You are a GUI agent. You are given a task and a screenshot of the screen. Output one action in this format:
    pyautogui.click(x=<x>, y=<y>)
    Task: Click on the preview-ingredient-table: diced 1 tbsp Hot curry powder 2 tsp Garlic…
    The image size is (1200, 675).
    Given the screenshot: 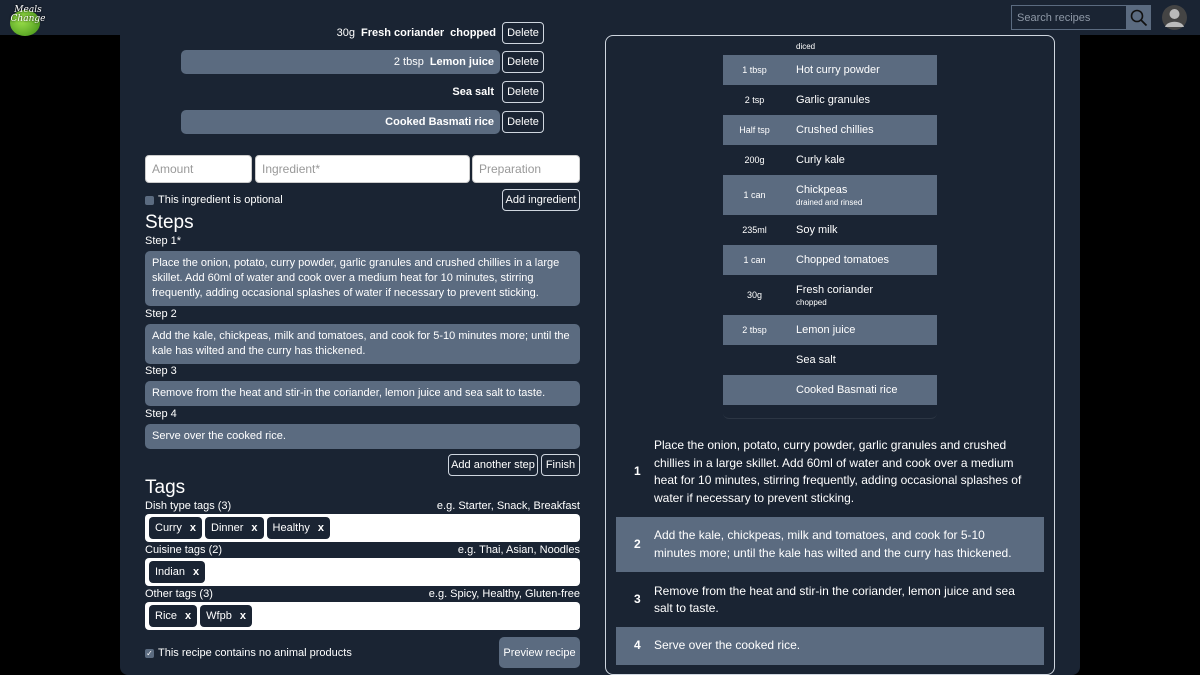 What is the action you would take?
    pyautogui.click(x=830, y=227)
    